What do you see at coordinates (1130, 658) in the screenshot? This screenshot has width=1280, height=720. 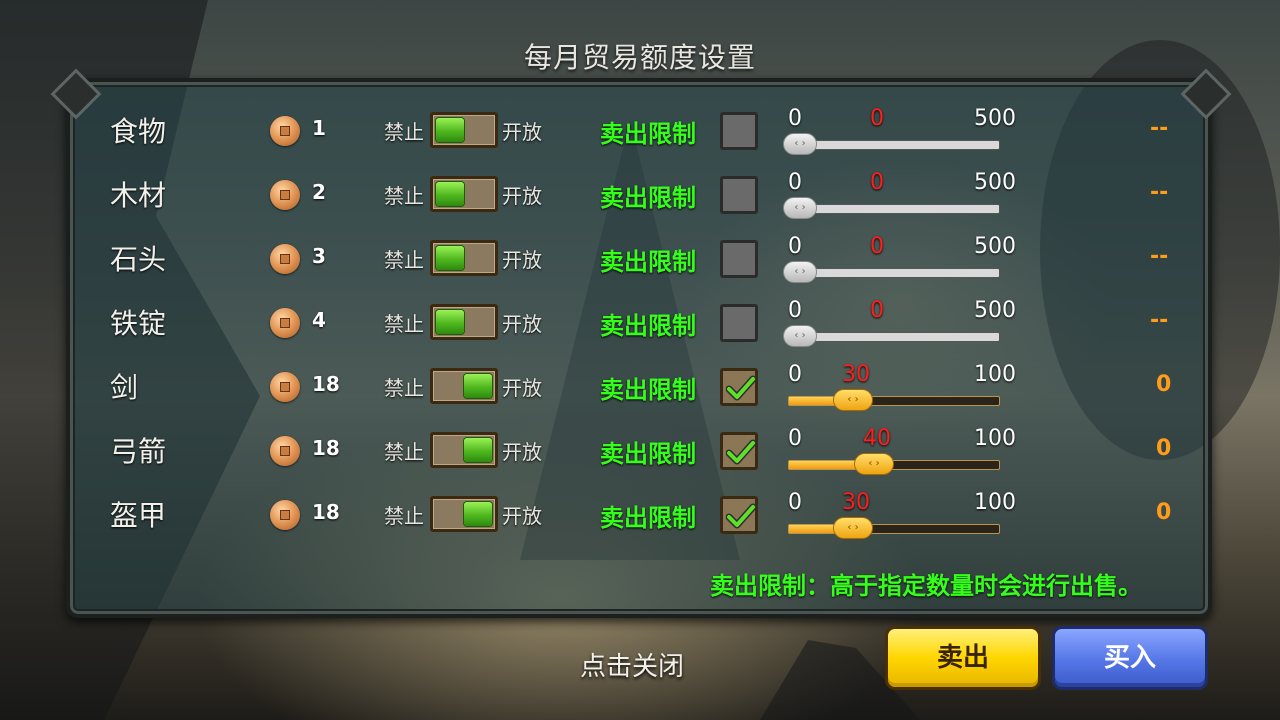 I see `buy-button: 买入` at bounding box center [1130, 658].